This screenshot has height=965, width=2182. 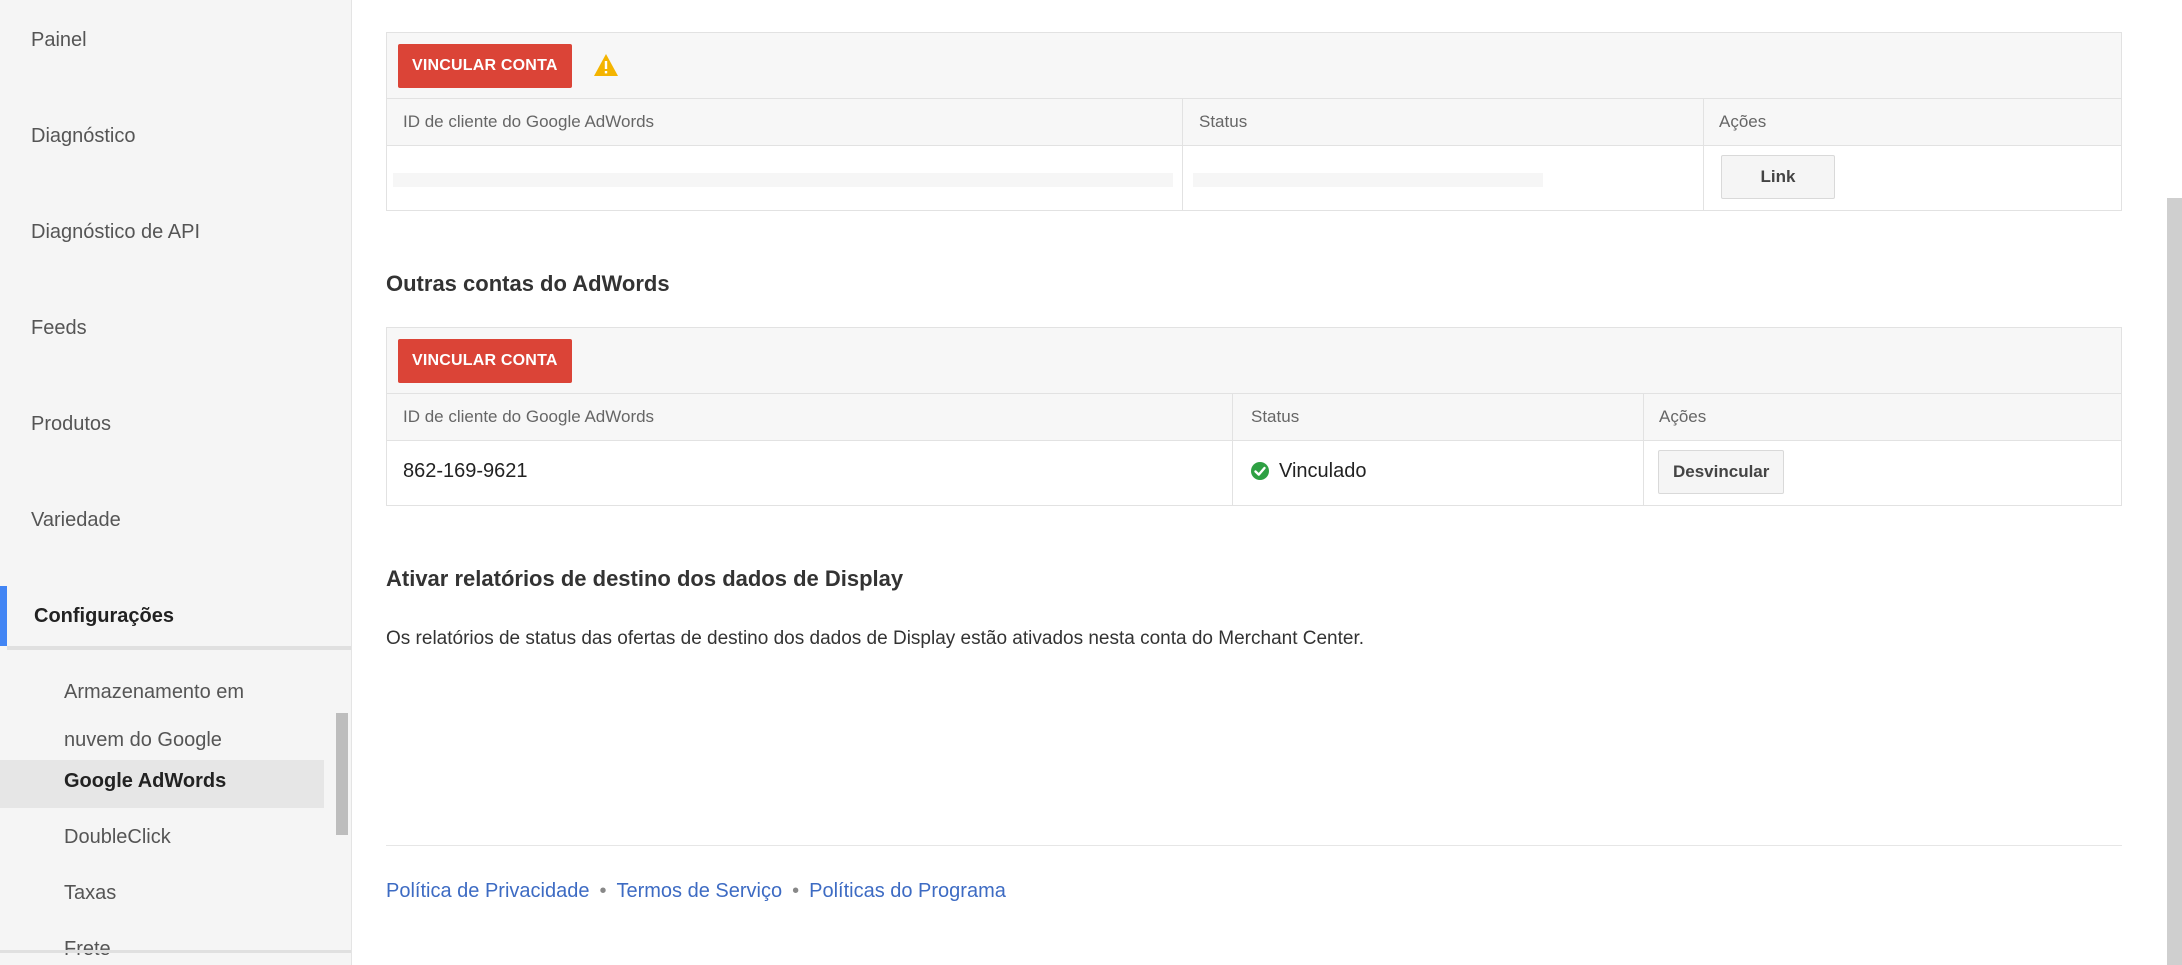 I want to click on sidebar-subitem-google-adwords: Google AdWords, so click(x=145, y=781).